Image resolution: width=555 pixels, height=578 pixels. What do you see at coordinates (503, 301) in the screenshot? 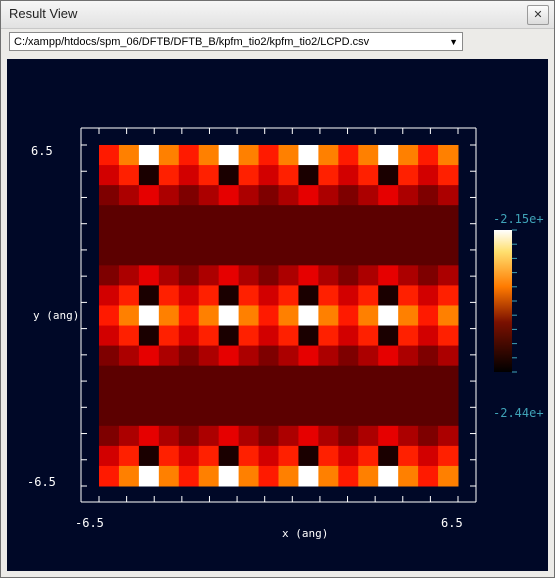
I see `colorbar` at bounding box center [503, 301].